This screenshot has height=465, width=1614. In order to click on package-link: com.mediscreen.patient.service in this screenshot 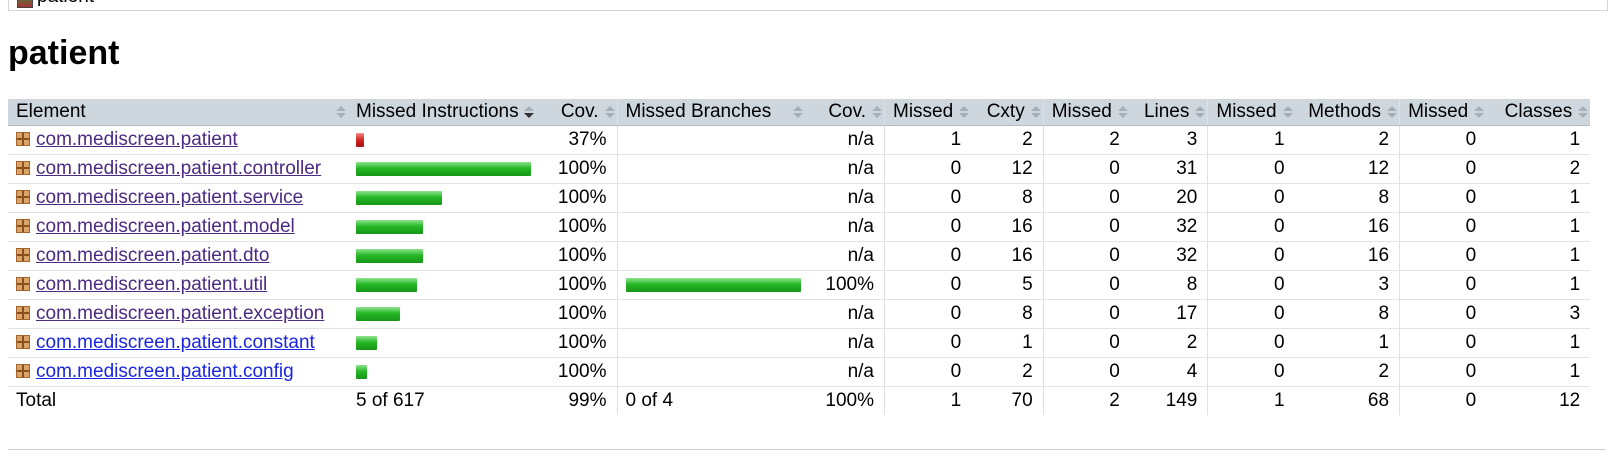, I will do `click(169, 197)`.